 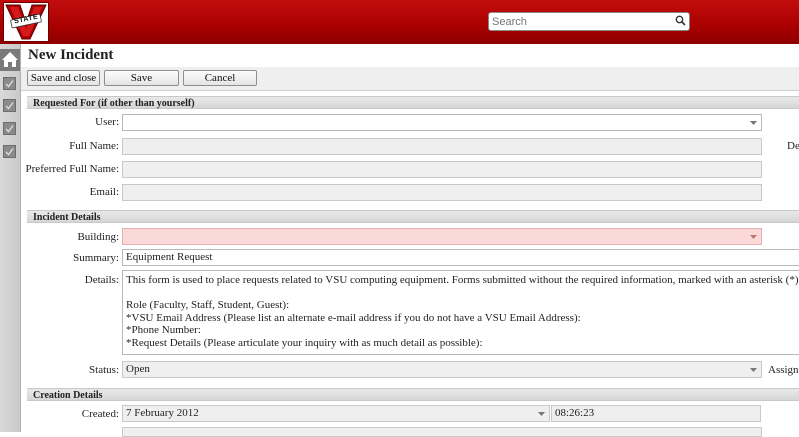 I want to click on summary-value: Equipment Request, so click(x=169, y=257).